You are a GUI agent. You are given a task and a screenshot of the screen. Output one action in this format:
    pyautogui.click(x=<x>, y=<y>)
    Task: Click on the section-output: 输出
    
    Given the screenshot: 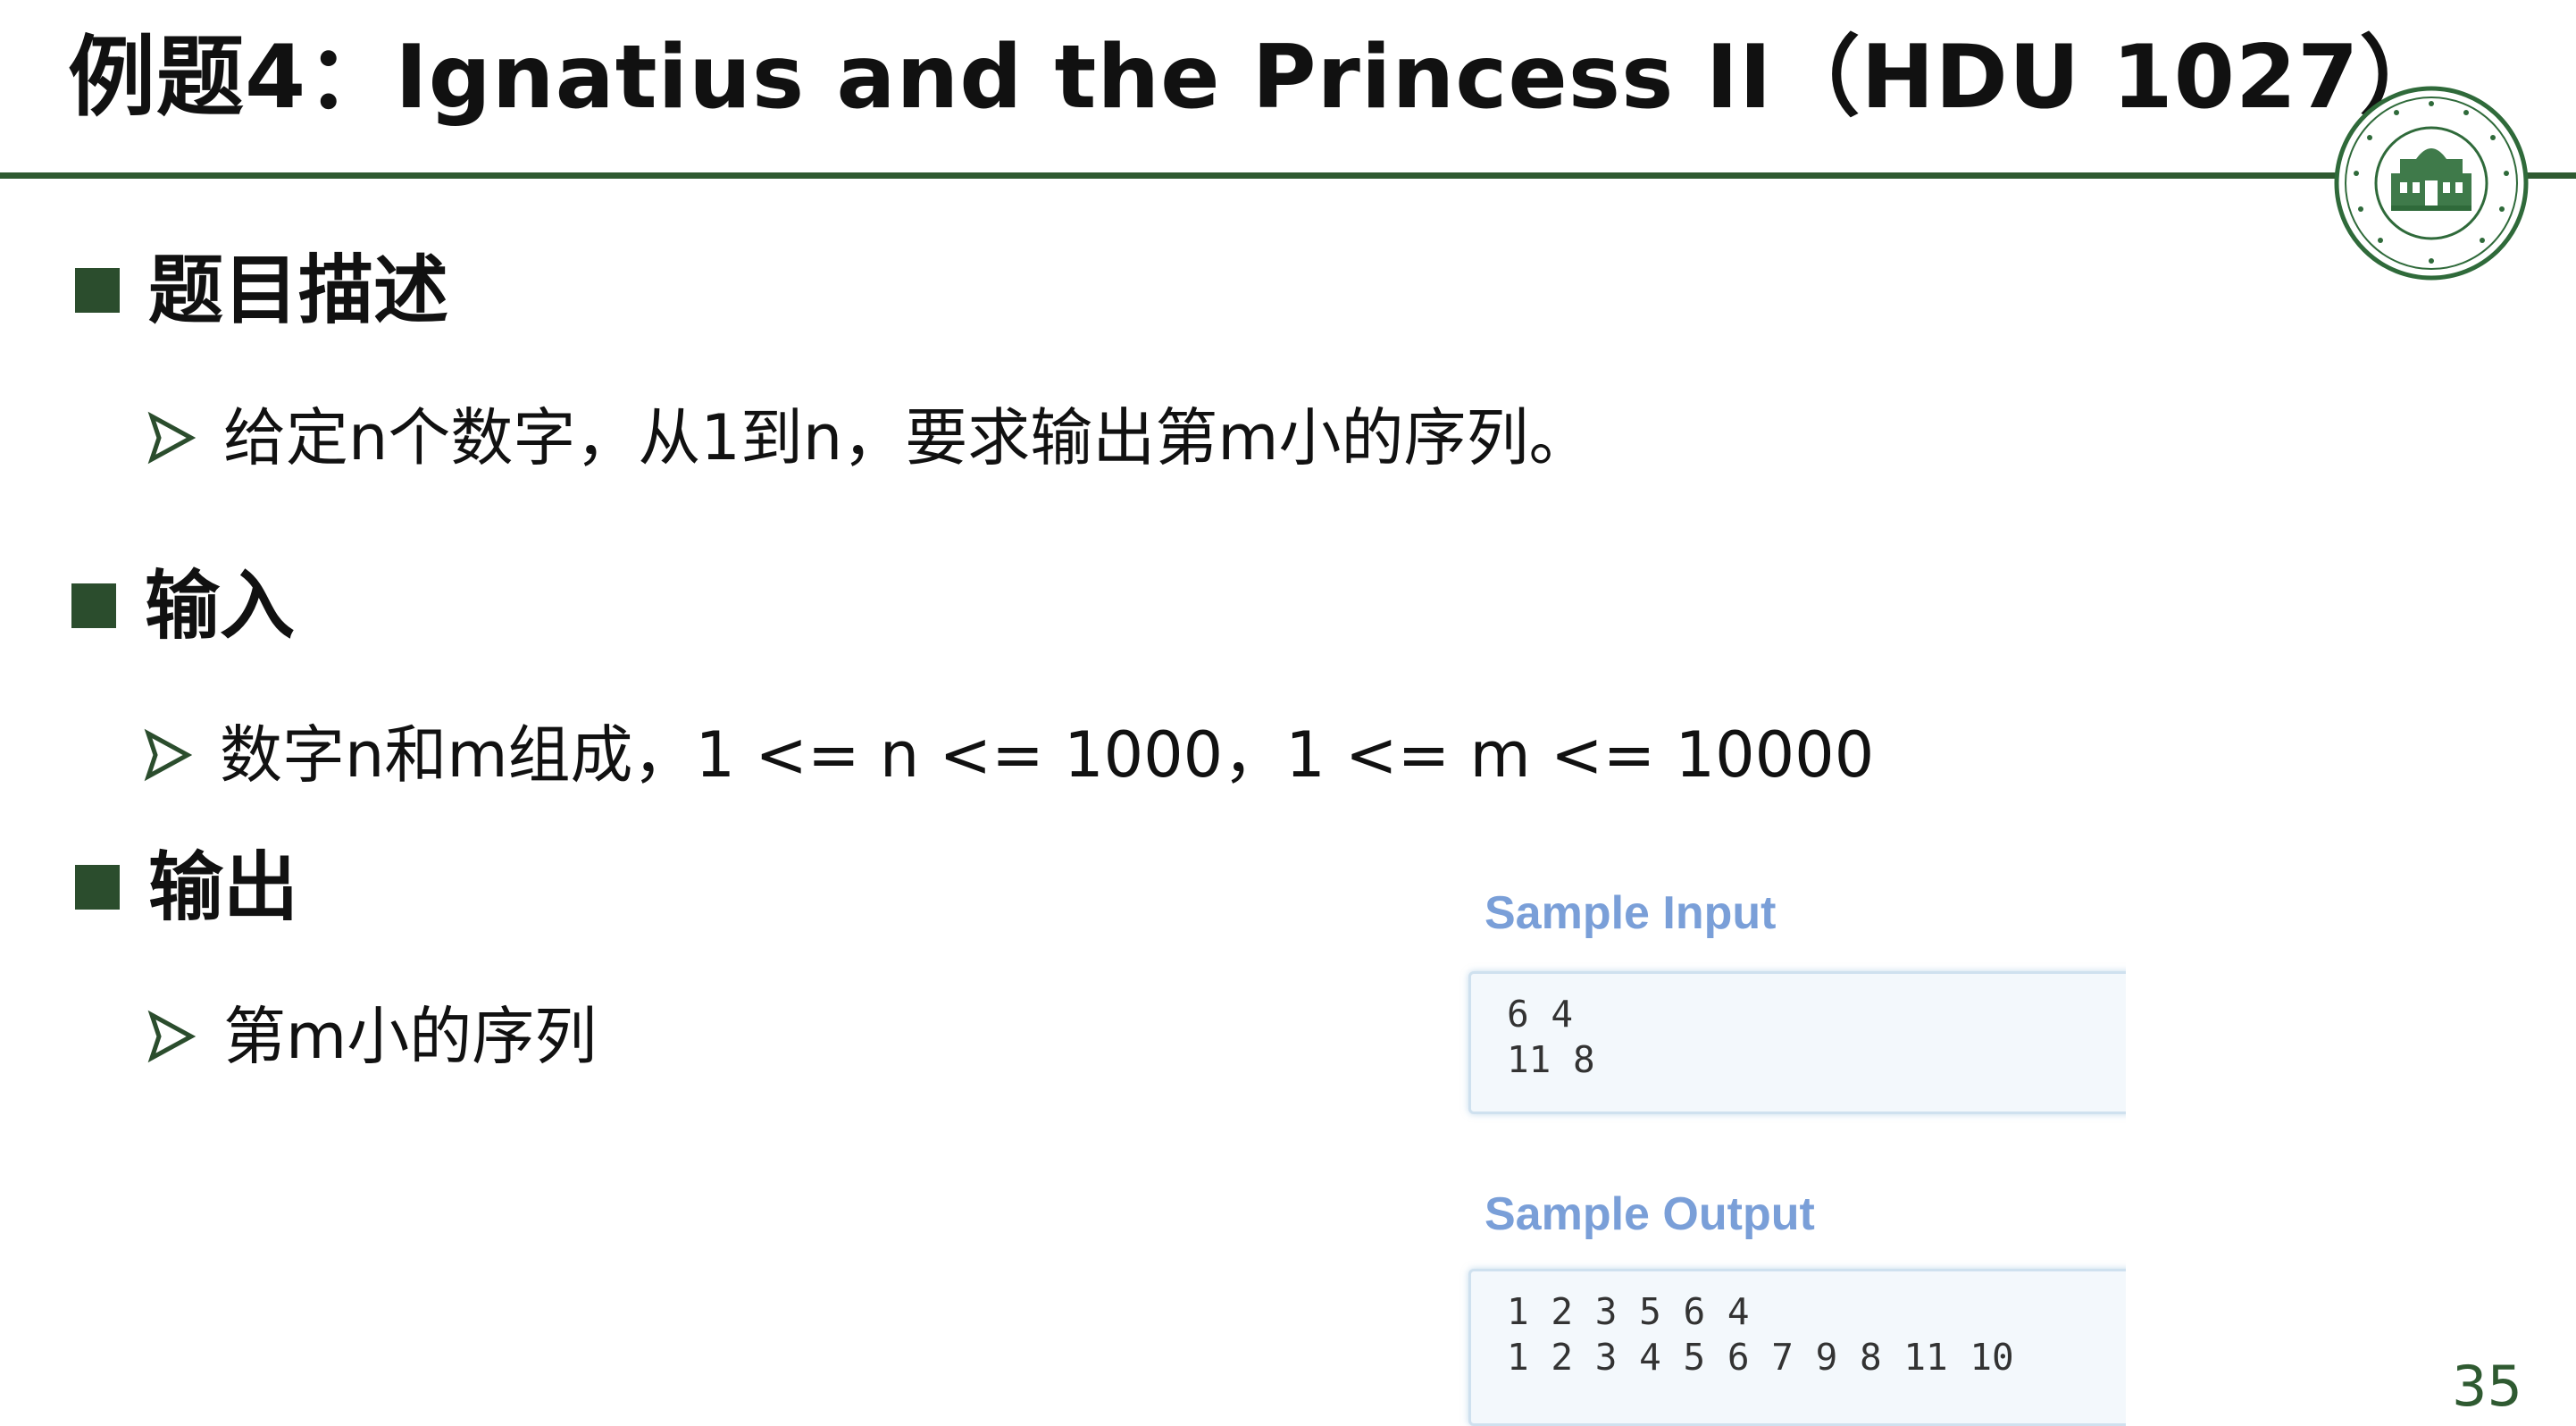 What is the action you would take?
    pyautogui.click(x=187, y=887)
    